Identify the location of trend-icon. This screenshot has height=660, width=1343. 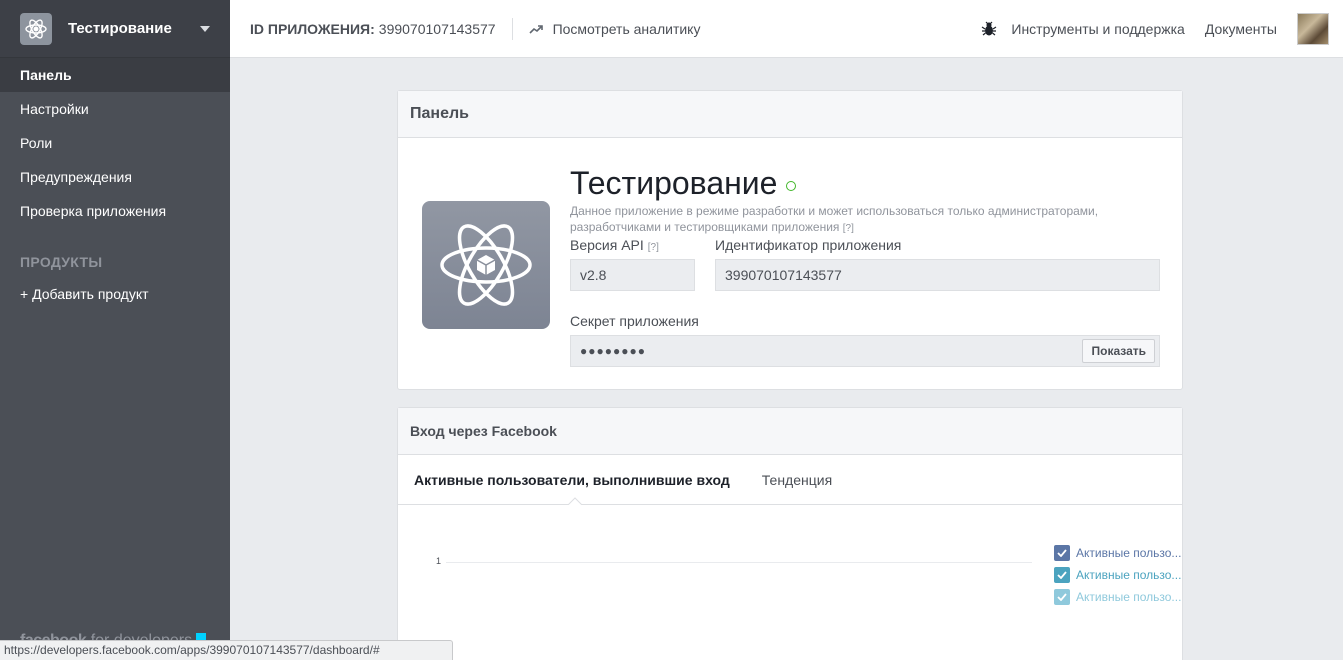
(536, 29).